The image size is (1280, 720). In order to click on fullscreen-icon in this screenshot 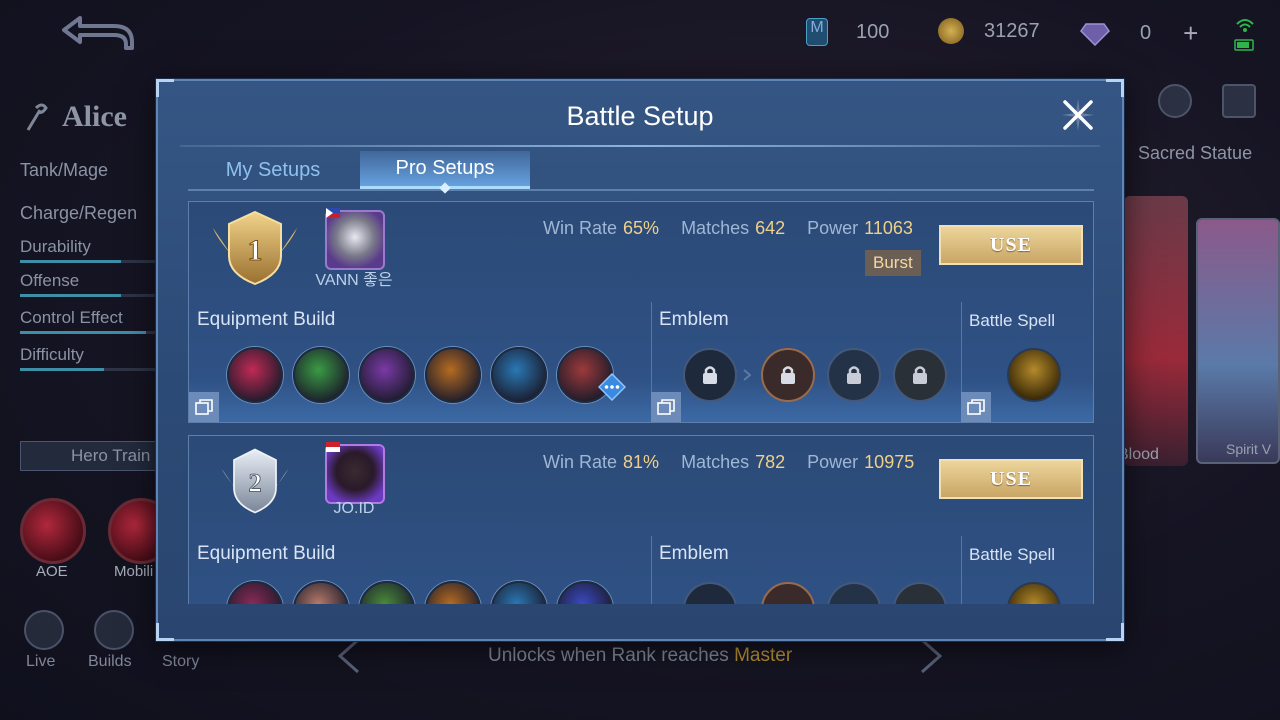, I will do `click(1239, 101)`.